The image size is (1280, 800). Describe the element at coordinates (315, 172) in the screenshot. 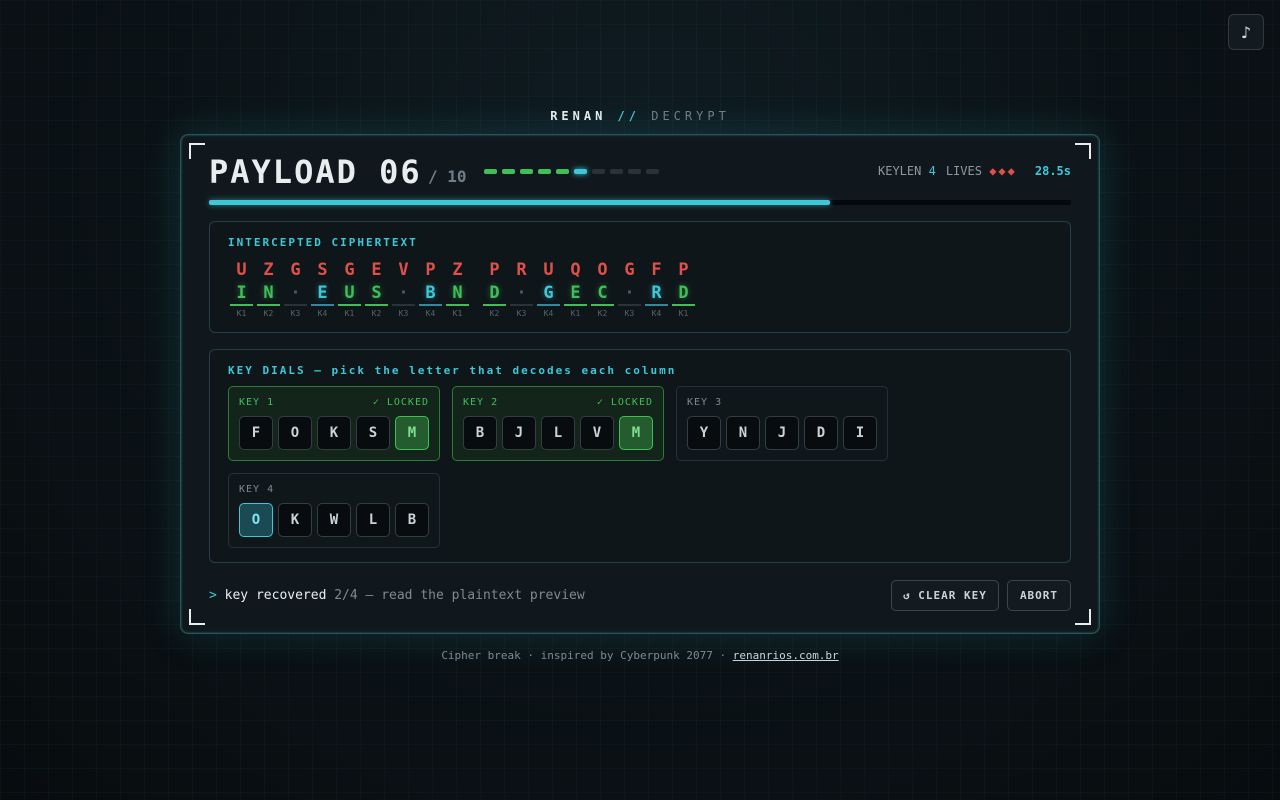

I see `payload-title: PAYLOAD 06` at that location.